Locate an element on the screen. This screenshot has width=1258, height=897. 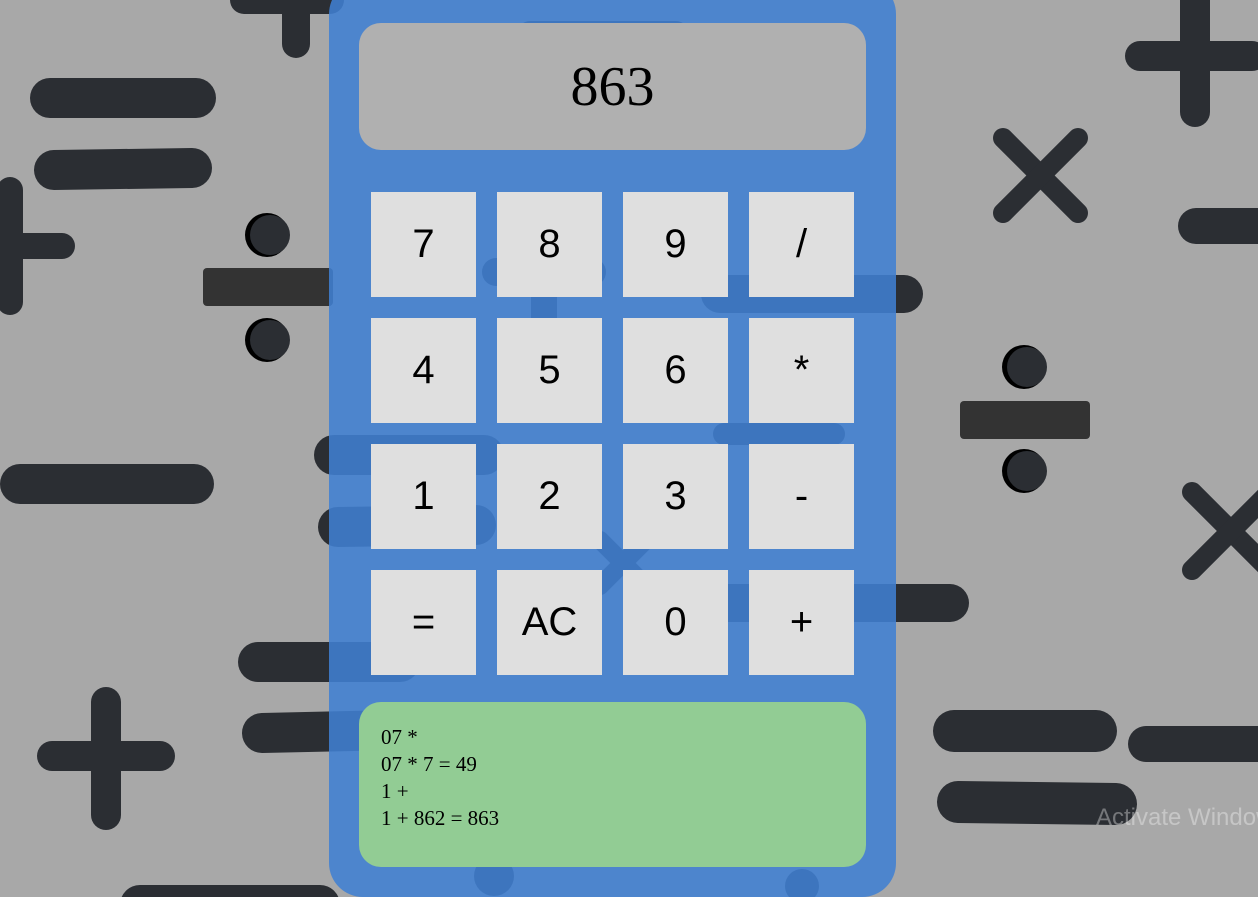
history-panel: 07 * 07 * 7 = 49 1 + 1 + 862 = 863 is located at coordinates (612, 784).